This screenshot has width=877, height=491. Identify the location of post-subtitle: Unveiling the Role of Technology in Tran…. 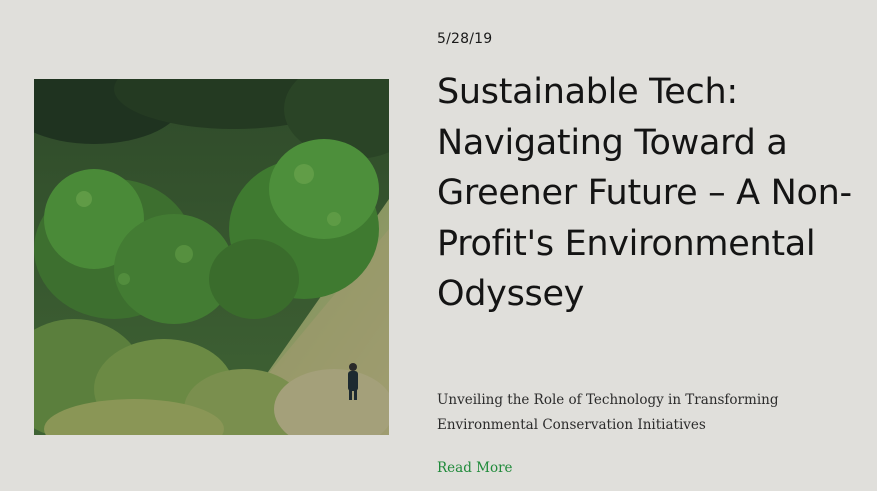
(608, 412).